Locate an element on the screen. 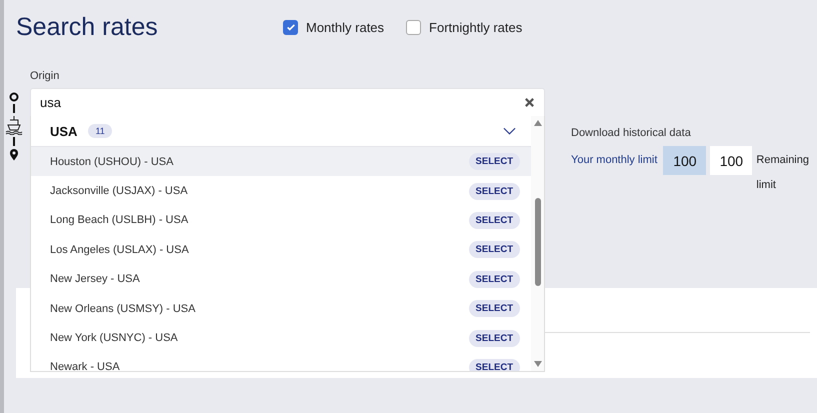  field-label: Origin is located at coordinates (45, 76).